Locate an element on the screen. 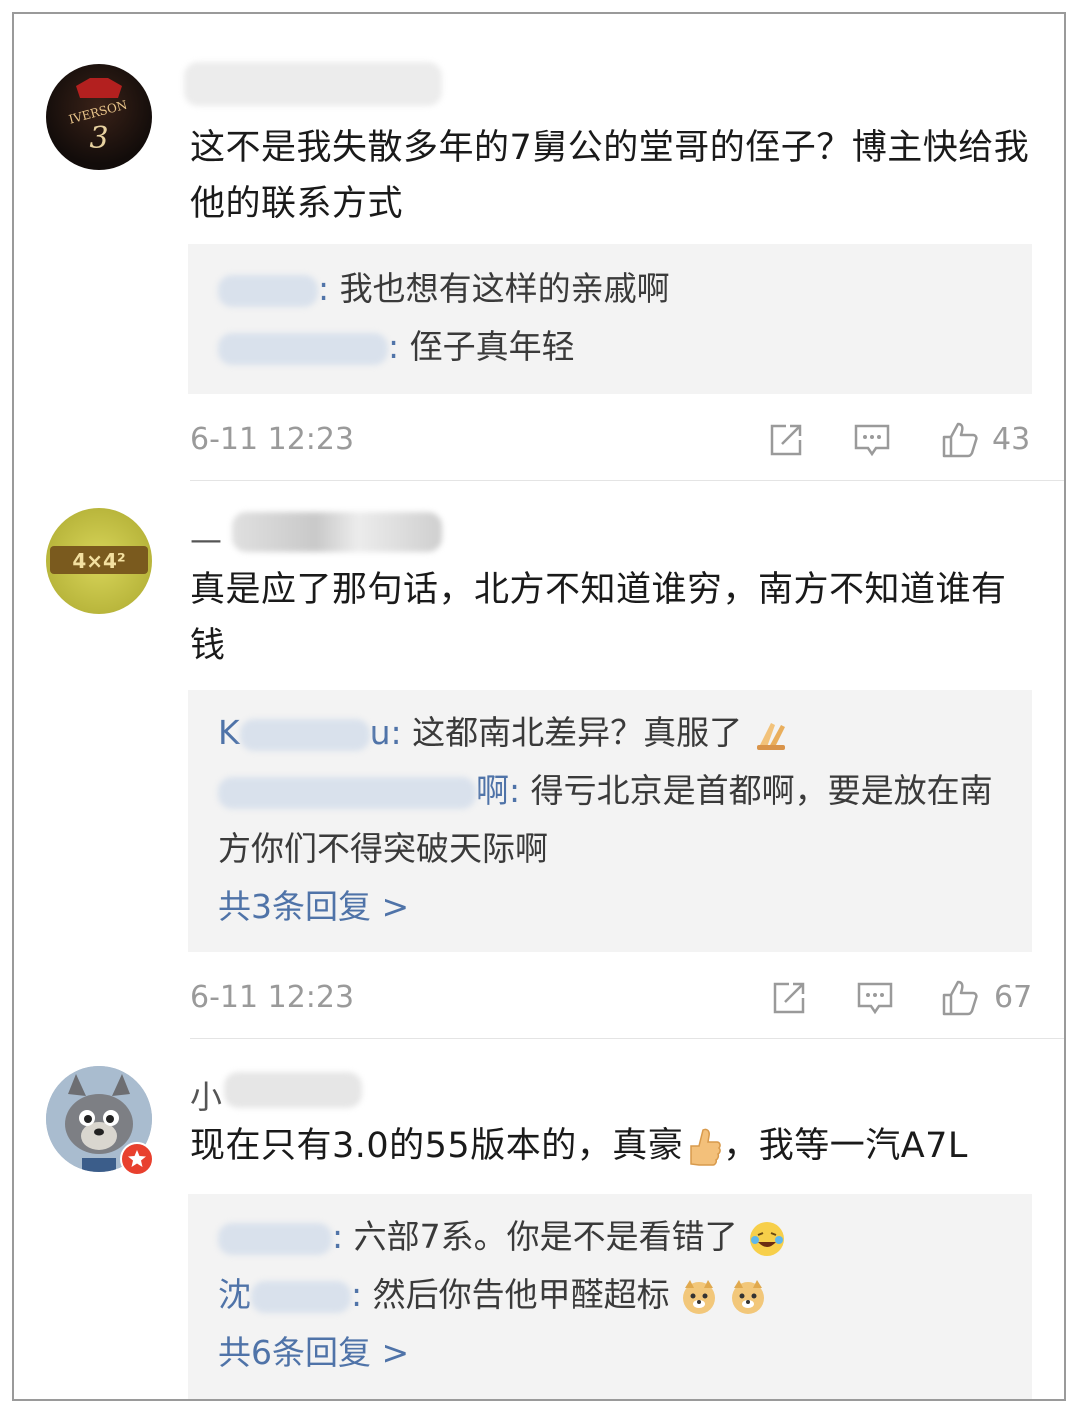 The image size is (1080, 1415). iverson-jersey-icon: IVERSON 3 is located at coordinates (98, 117).